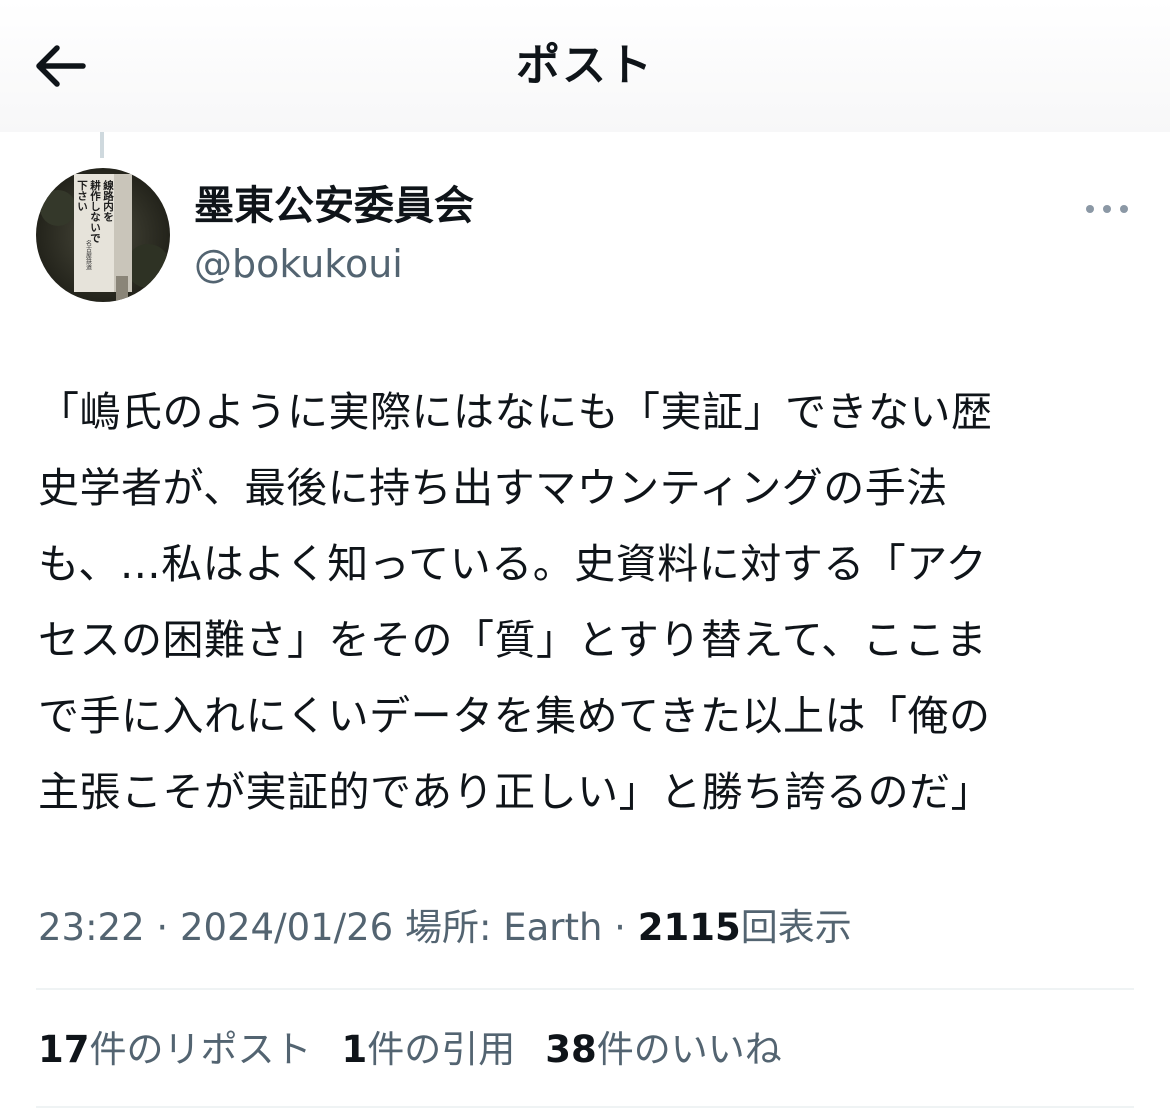 This screenshot has width=1170, height=1118. Describe the element at coordinates (175, 1050) in the screenshot. I see `reposts-stat: 17件のリポスト` at that location.